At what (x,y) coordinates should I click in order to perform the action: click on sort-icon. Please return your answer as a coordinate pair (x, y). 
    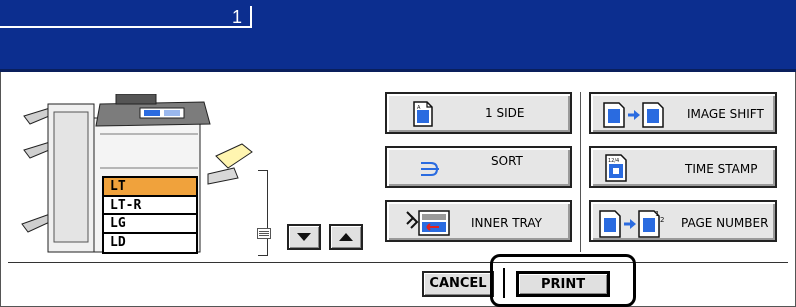
    Looking at the image, I should click on (430, 169).